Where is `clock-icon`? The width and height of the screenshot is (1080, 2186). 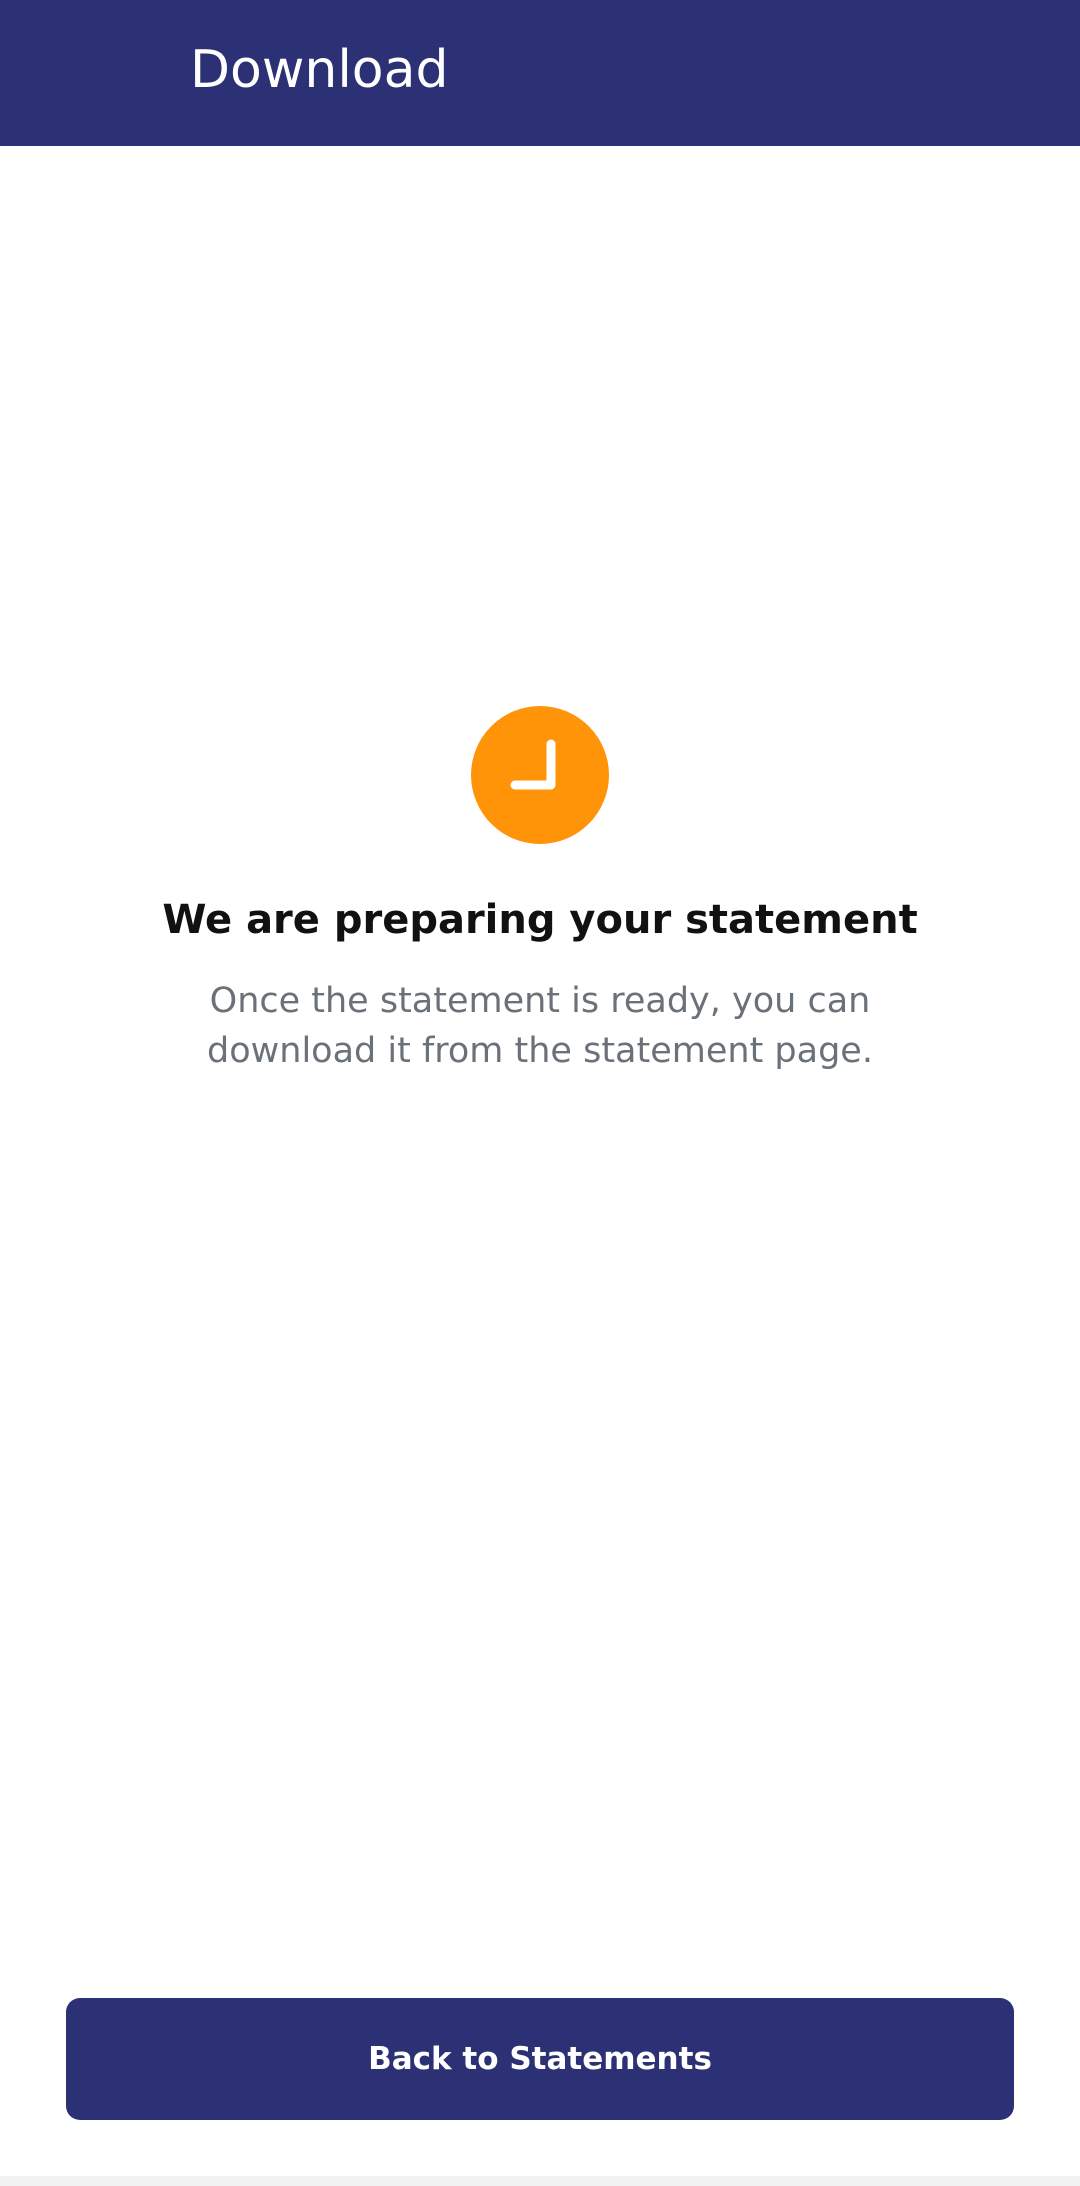 clock-icon is located at coordinates (540, 775).